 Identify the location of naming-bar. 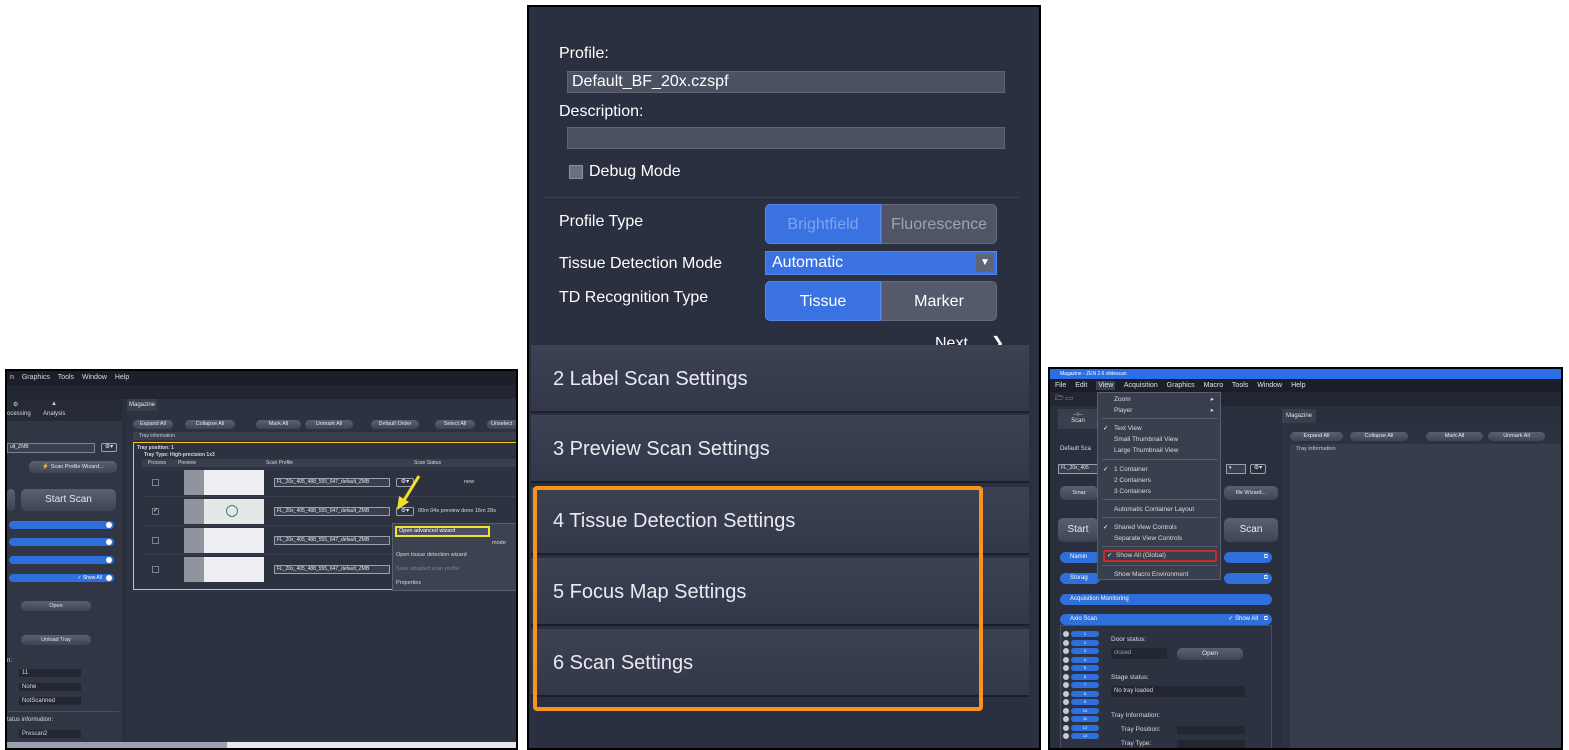
(61, 525).